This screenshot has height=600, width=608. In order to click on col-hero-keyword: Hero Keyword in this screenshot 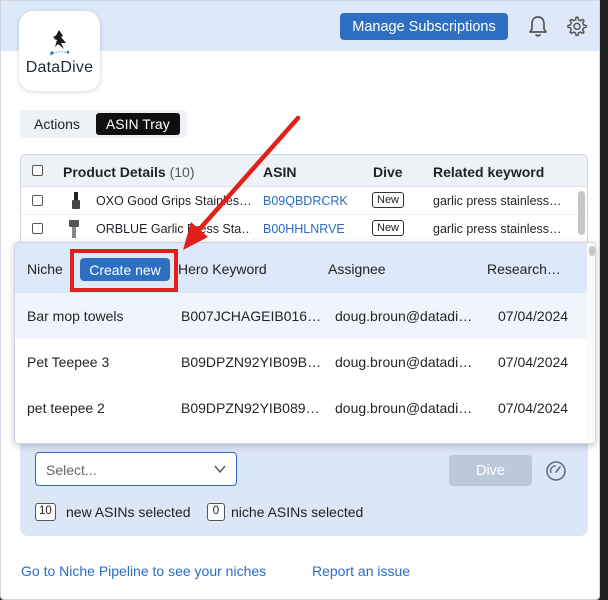, I will do `click(222, 269)`.